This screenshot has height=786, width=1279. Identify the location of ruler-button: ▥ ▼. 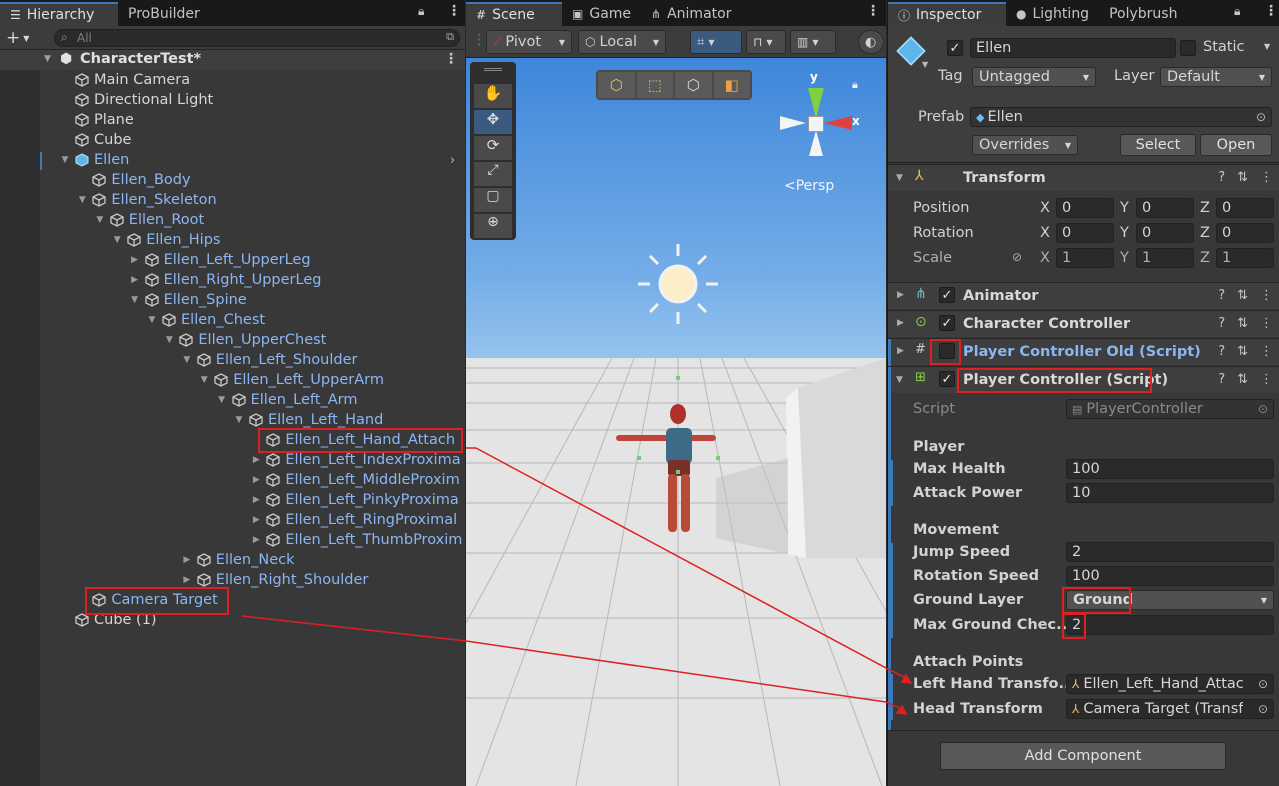
(813, 42).